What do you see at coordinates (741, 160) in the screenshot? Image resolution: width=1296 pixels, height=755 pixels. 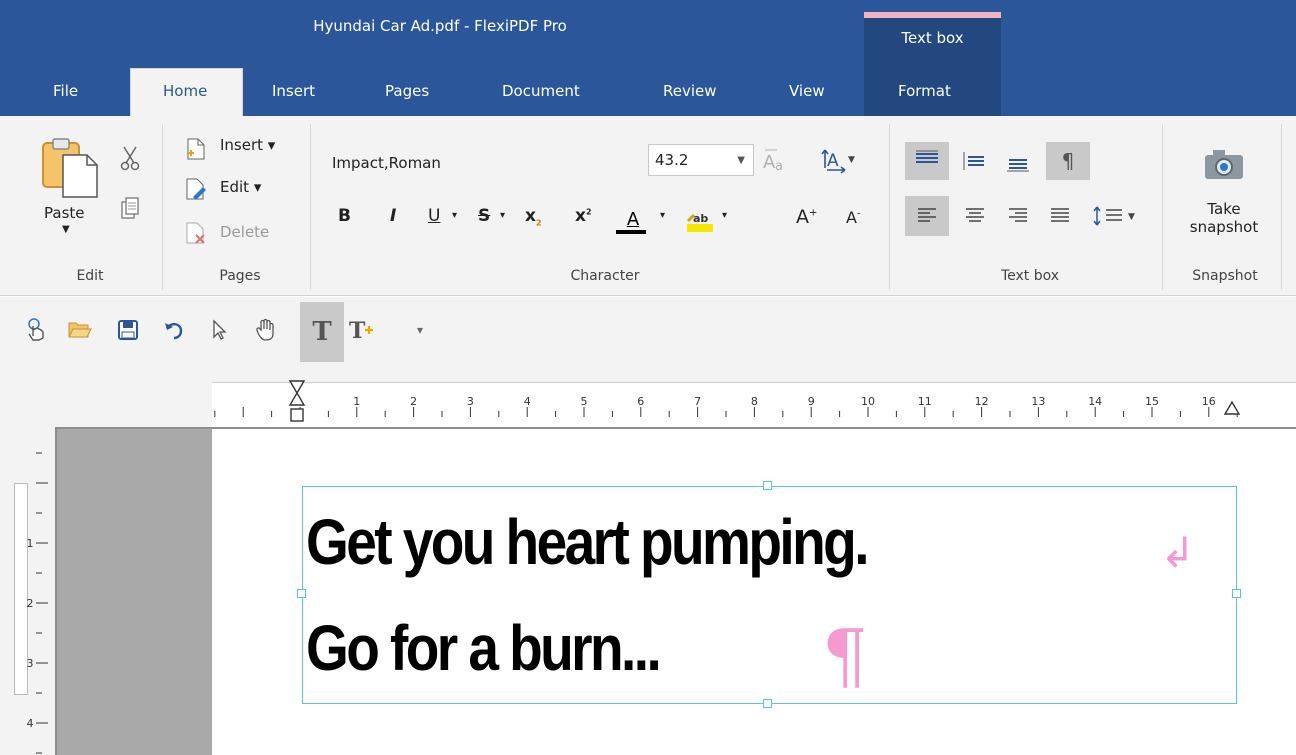 I see `chevron-down-icon: ▼` at bounding box center [741, 160].